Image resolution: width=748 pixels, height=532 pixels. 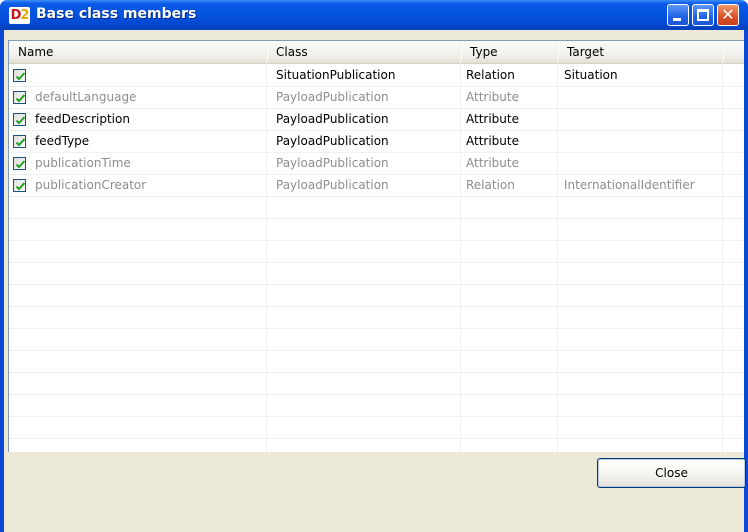 What do you see at coordinates (148, 75) in the screenshot?
I see `cell-name` at bounding box center [148, 75].